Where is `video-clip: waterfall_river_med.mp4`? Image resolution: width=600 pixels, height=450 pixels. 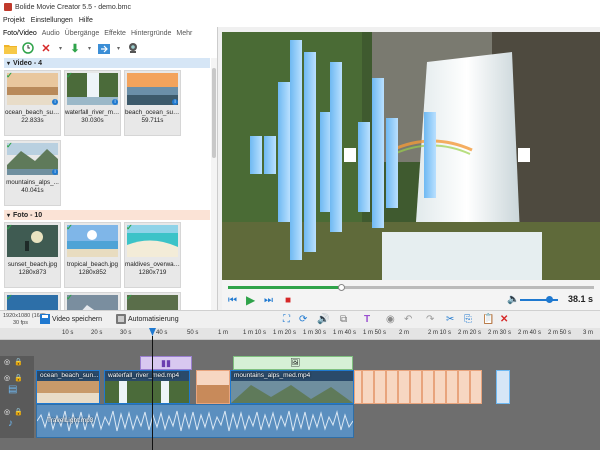
video-clip: waterfall_river_med.mp4 is located at coordinates (147, 387).